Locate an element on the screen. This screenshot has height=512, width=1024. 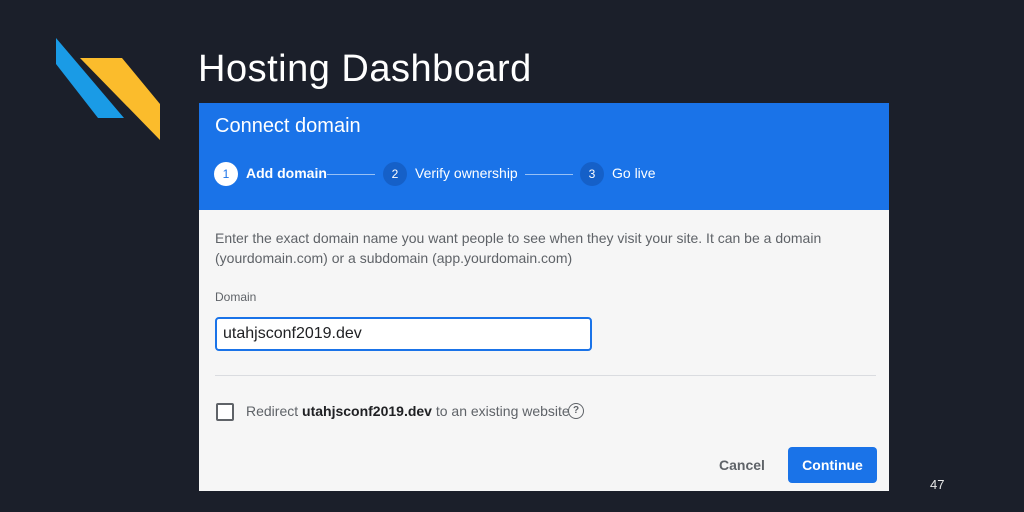
continue-button: Continue is located at coordinates (832, 465).